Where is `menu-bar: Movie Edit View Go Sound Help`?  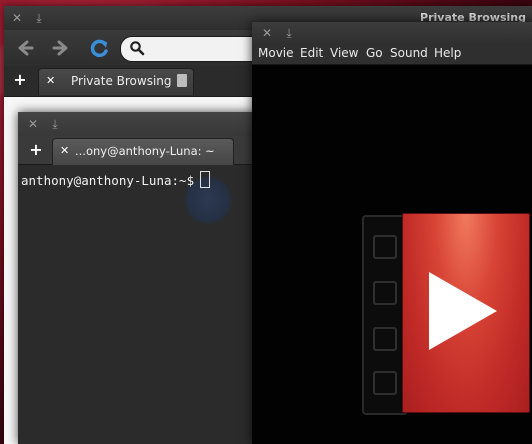 menu-bar: Movie Edit View Go Sound Help is located at coordinates (392, 54).